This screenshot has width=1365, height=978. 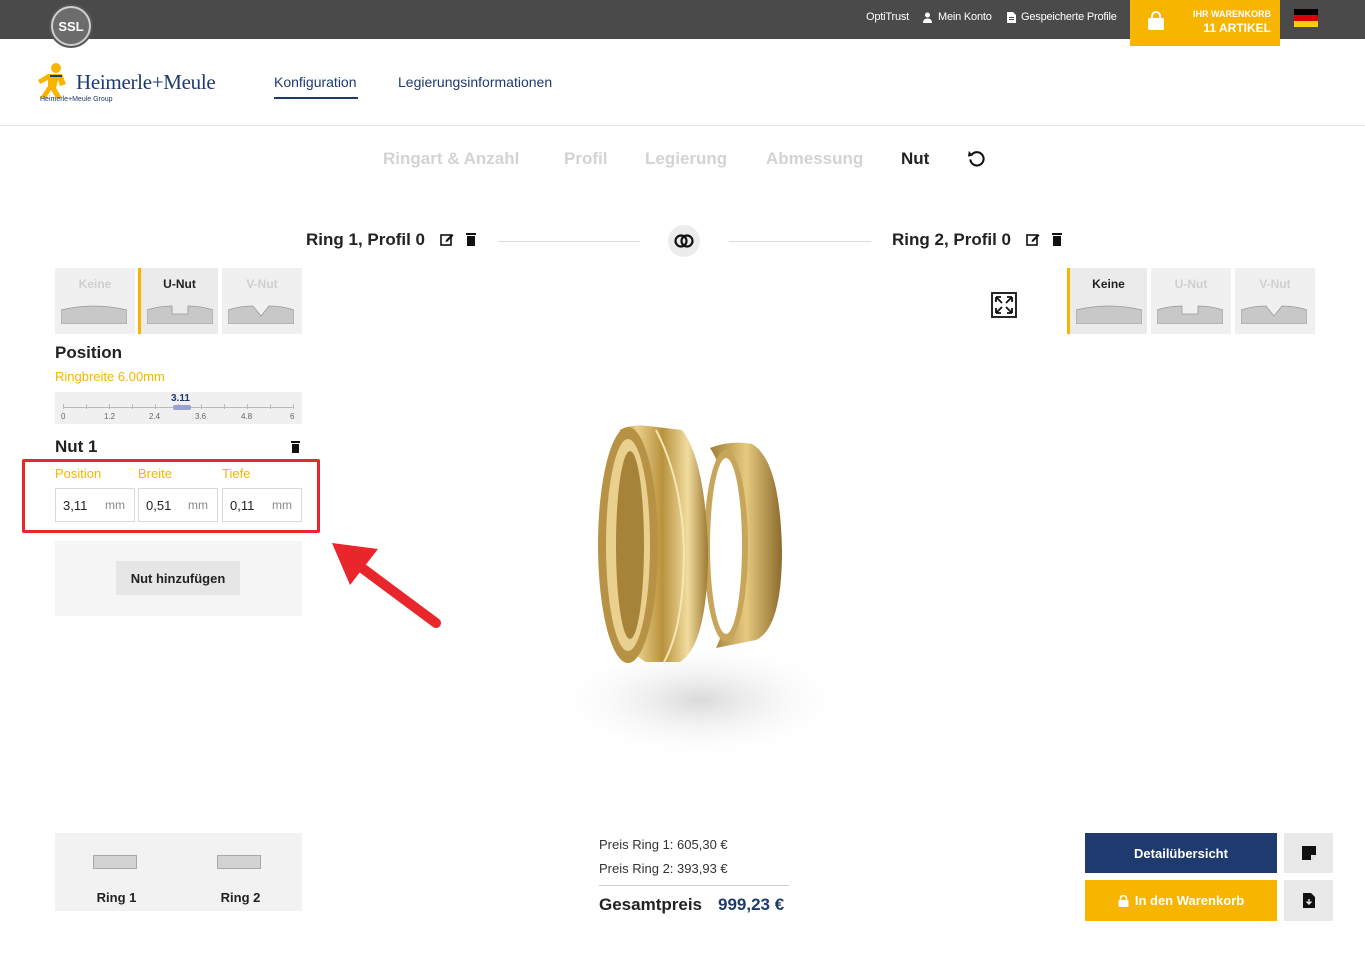 I want to click on detail-overview-label: Detailübersicht, so click(x=1181, y=853).